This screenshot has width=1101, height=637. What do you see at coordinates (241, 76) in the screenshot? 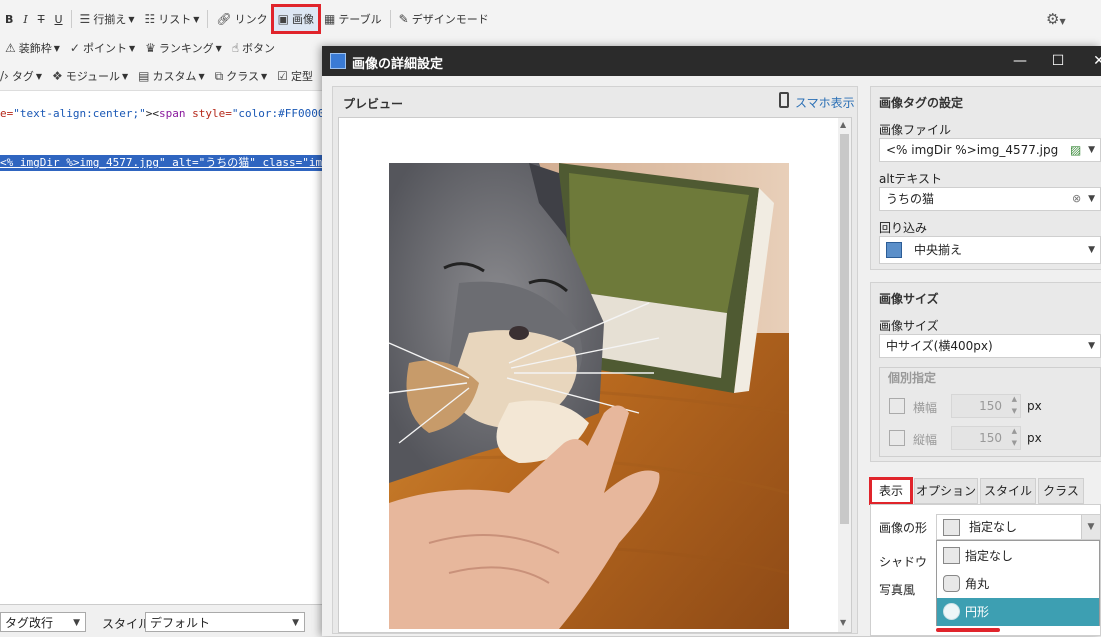
I see `class-button: ⧉ クラス ▼` at bounding box center [241, 76].